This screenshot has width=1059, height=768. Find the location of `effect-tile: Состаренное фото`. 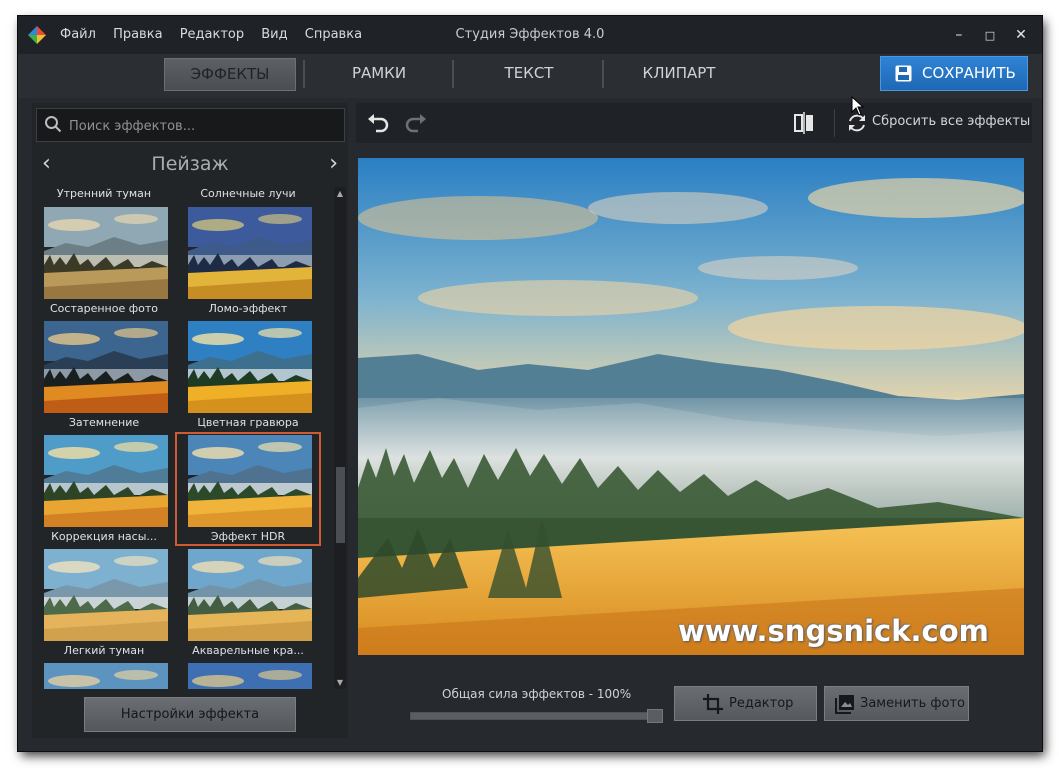

effect-tile: Состаренное фото is located at coordinates (104, 261).